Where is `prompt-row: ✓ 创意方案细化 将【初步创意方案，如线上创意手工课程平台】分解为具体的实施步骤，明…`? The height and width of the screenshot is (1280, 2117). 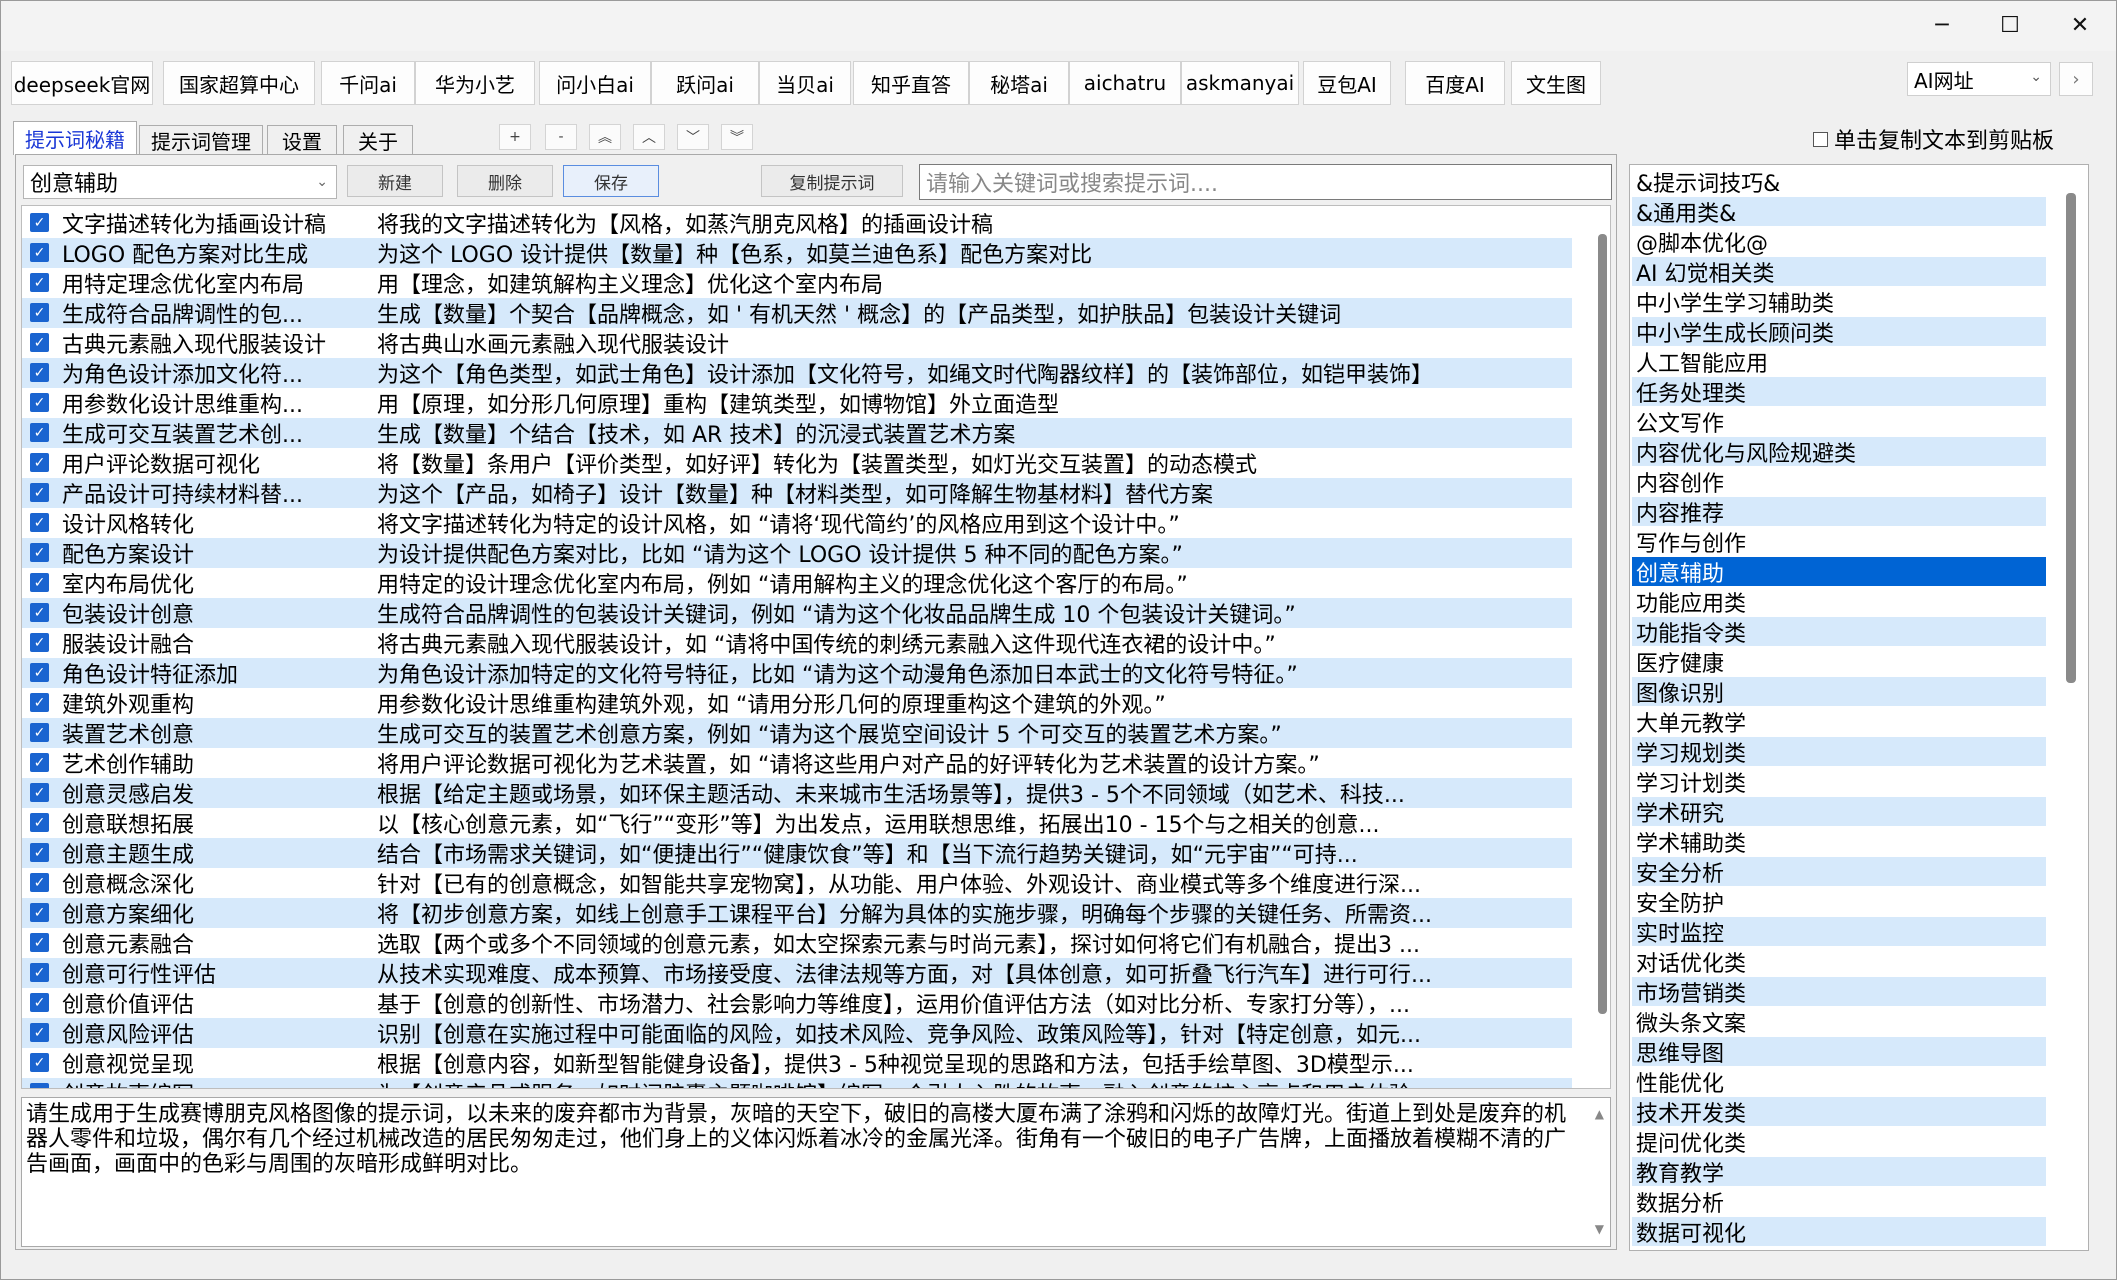
prompt-row: ✓ 创意方案细化 将【初步创意方案，如线上创意手工课程平台】分解为具体的实施步骤，明… is located at coordinates (797, 913).